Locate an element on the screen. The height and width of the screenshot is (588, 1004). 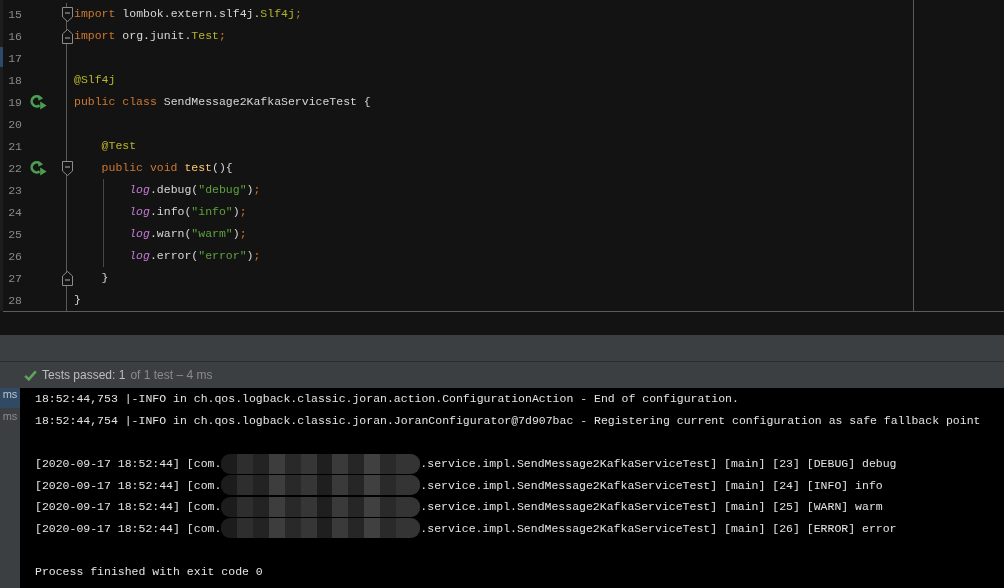
line-number: 20 is located at coordinates (15, 124).